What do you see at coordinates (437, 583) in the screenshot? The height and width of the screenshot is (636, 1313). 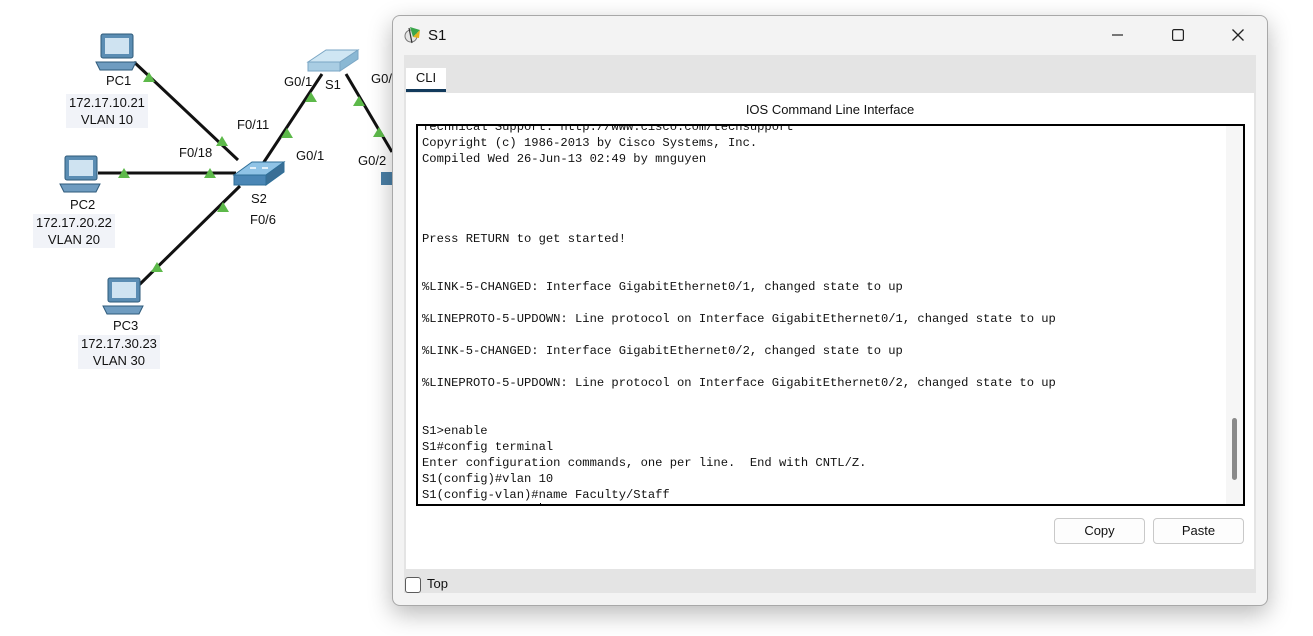 I see `top-checkbox-label: Top` at bounding box center [437, 583].